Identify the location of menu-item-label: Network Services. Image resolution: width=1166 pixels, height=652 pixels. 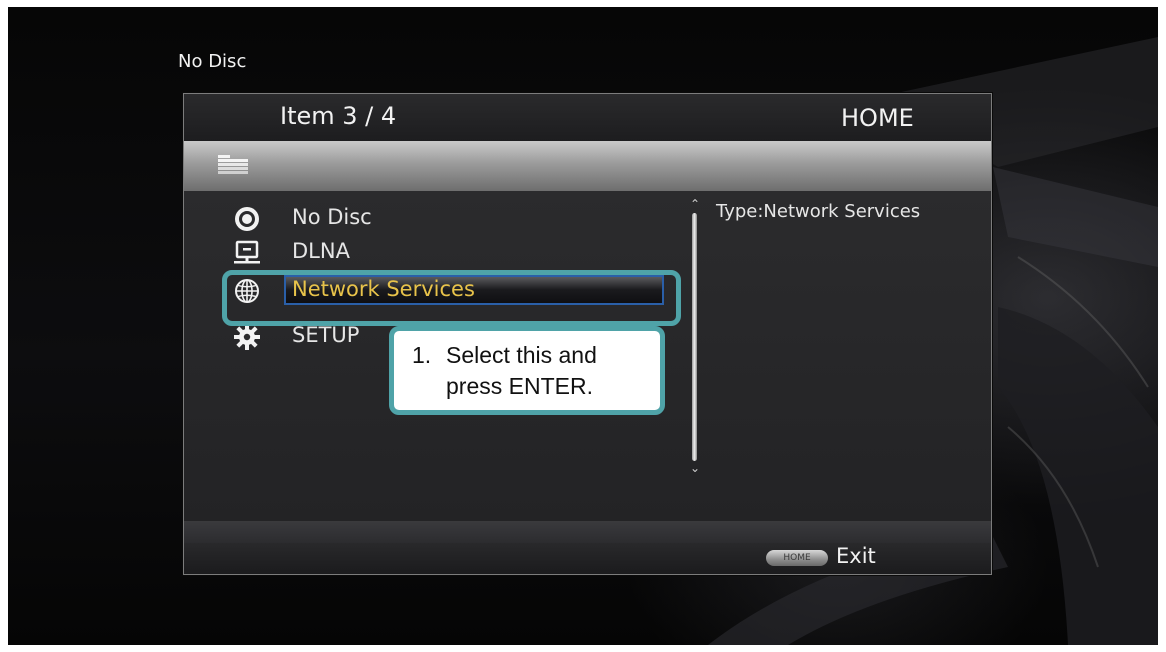
(383, 289).